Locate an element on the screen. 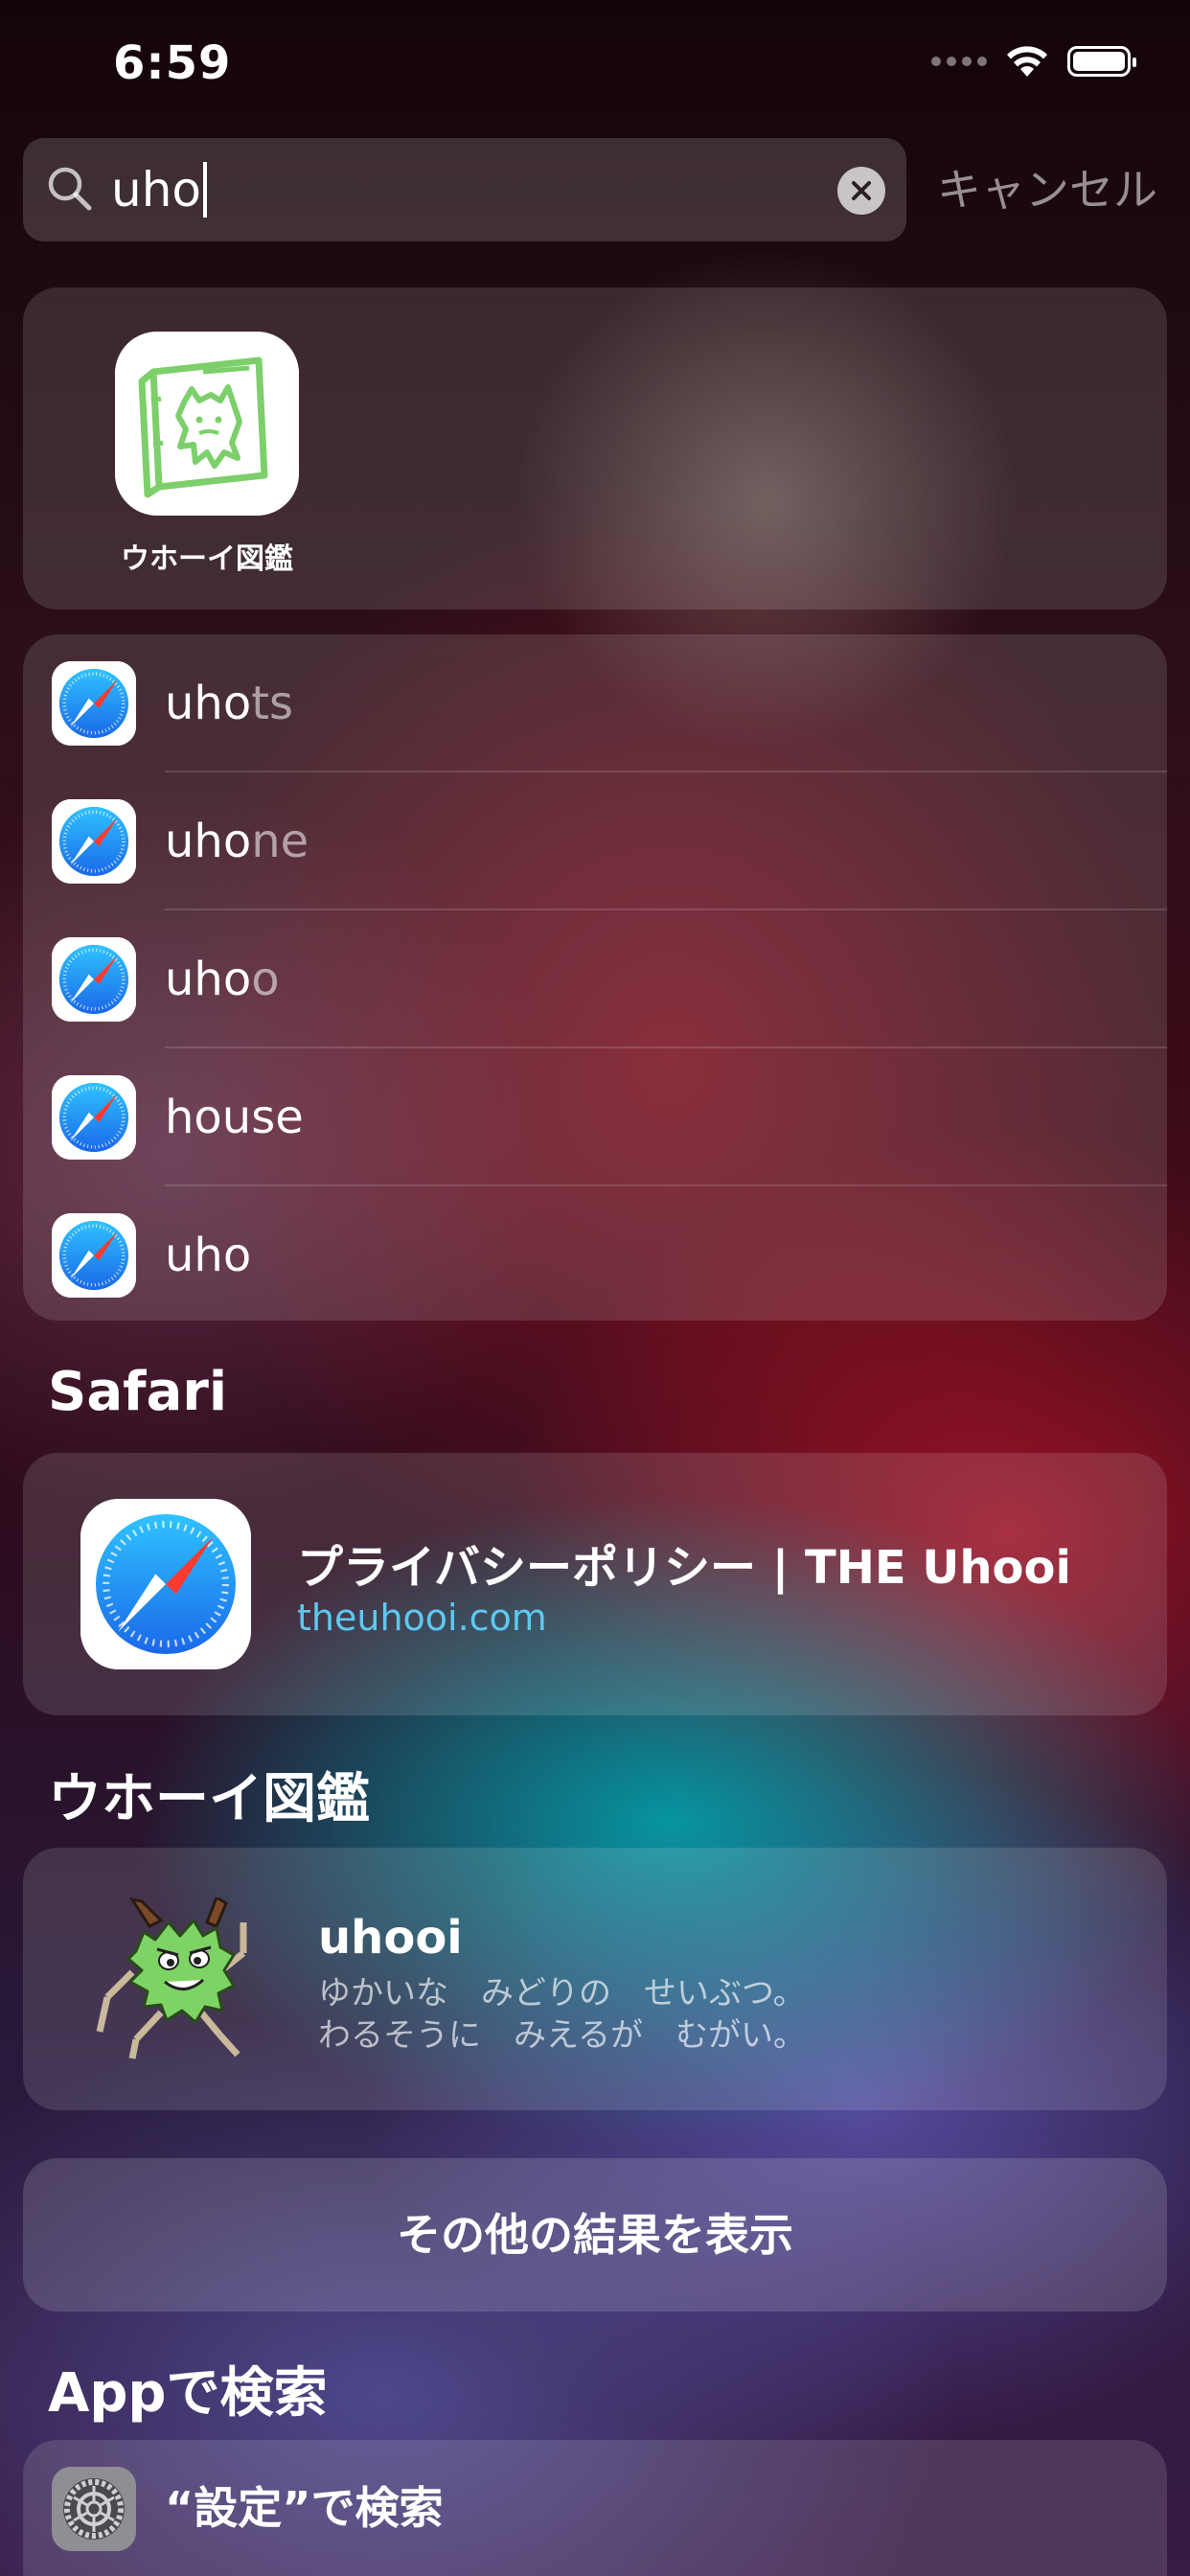 Image resolution: width=1190 pixels, height=2576 pixels. cancel-button: キャンセル is located at coordinates (1047, 190).